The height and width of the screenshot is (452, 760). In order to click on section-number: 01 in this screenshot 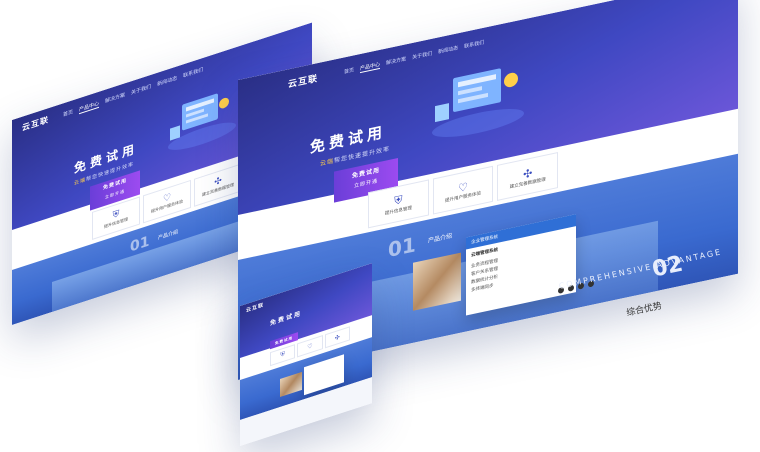, I will do `click(402, 247)`.